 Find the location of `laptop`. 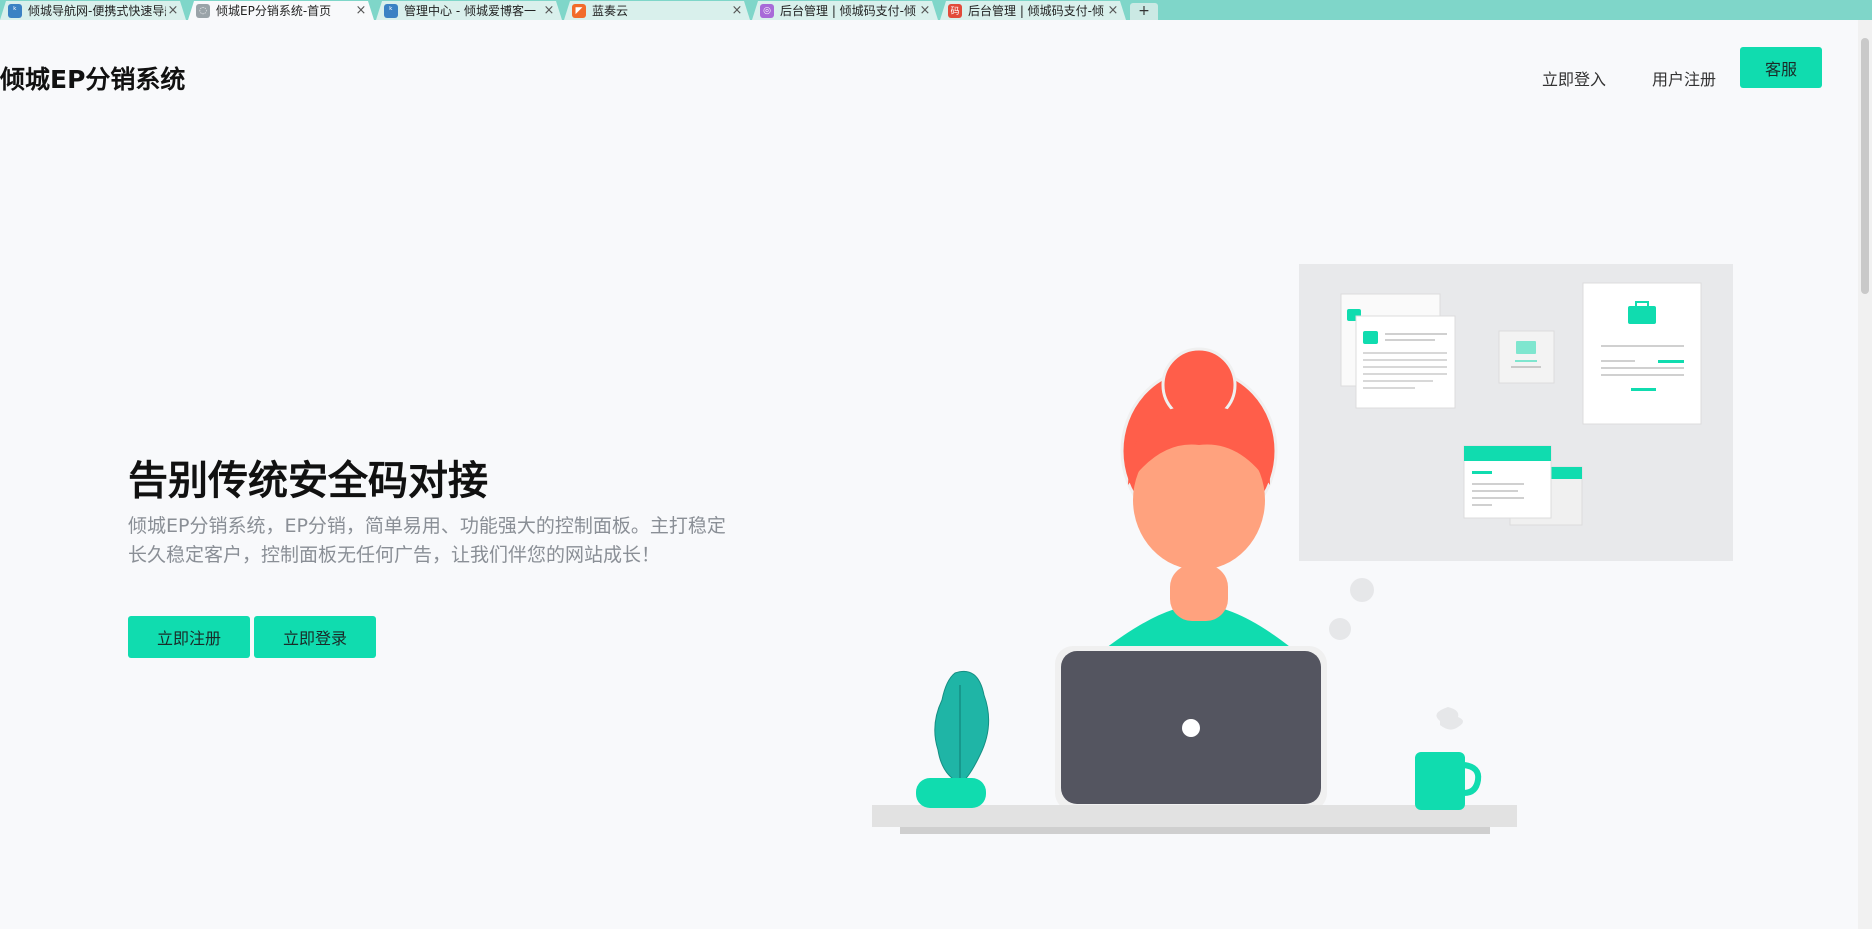

laptop is located at coordinates (1191, 728).